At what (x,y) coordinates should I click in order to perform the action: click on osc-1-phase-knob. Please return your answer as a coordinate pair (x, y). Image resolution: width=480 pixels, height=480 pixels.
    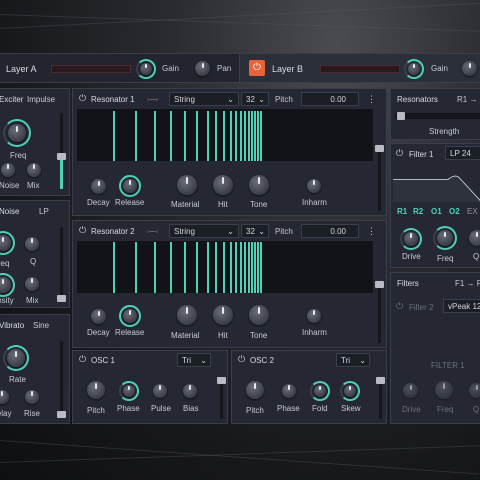
    Looking at the image, I should click on (129, 391).